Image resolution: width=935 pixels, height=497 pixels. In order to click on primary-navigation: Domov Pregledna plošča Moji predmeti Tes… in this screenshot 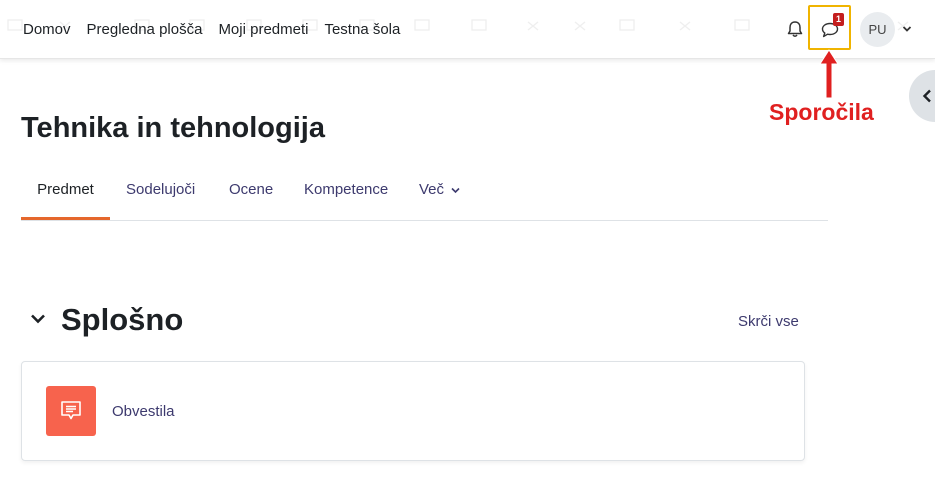, I will do `click(219, 29)`.